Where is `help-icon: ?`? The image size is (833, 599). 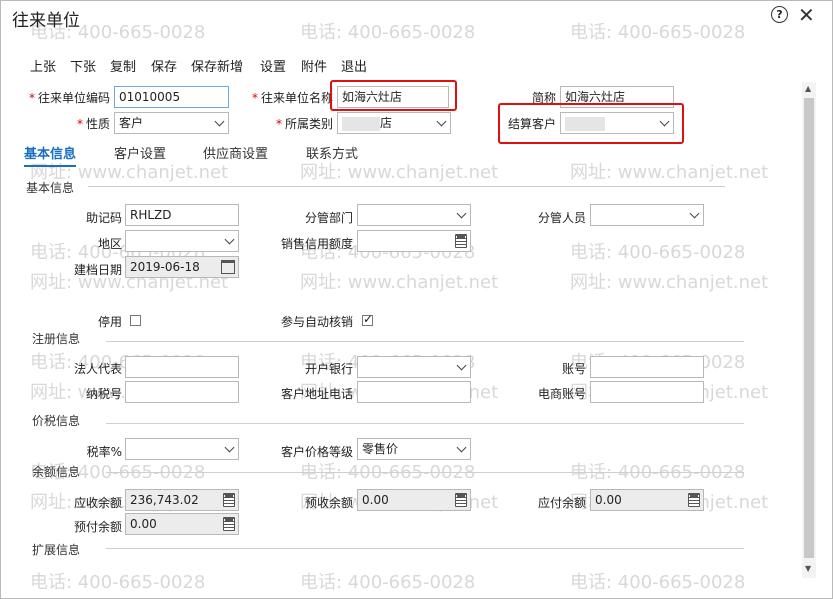 help-icon: ? is located at coordinates (779, 14).